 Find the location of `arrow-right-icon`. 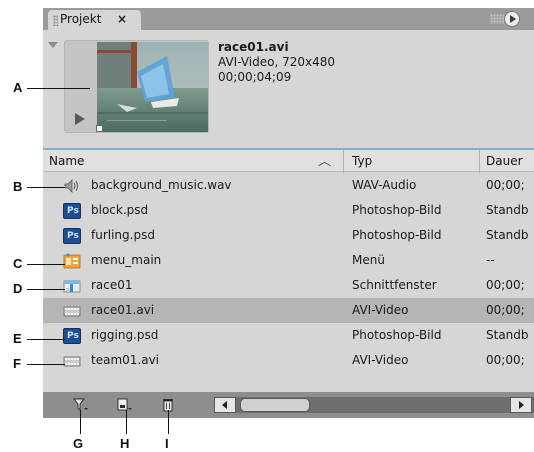

arrow-right-icon is located at coordinates (521, 405).